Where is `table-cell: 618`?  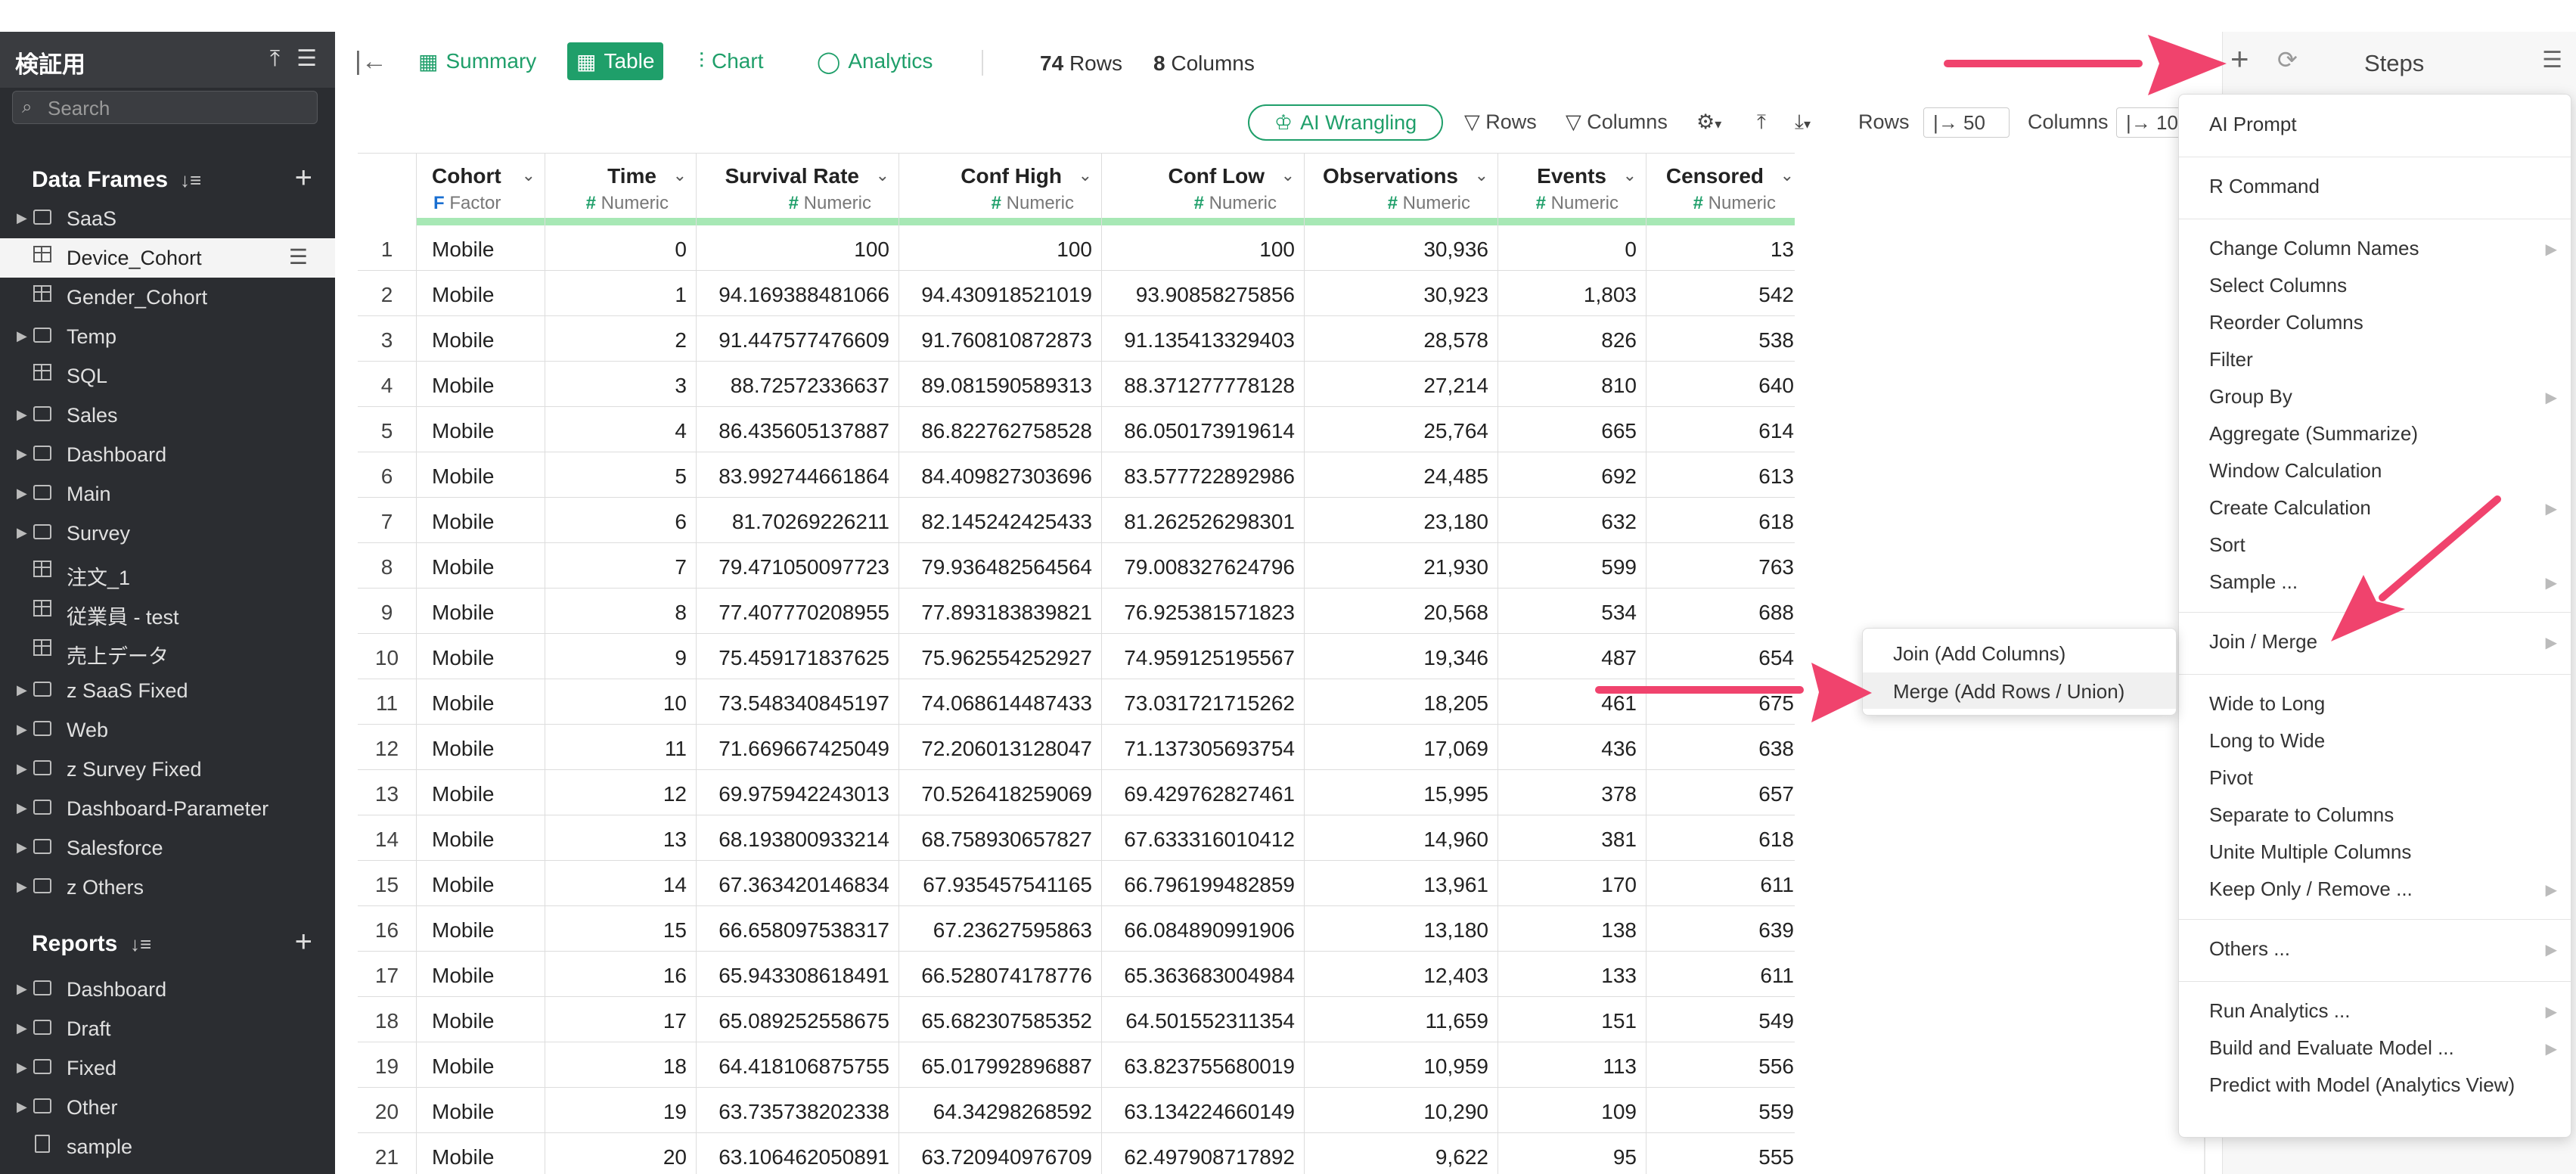 table-cell: 618 is located at coordinates (1720, 520).